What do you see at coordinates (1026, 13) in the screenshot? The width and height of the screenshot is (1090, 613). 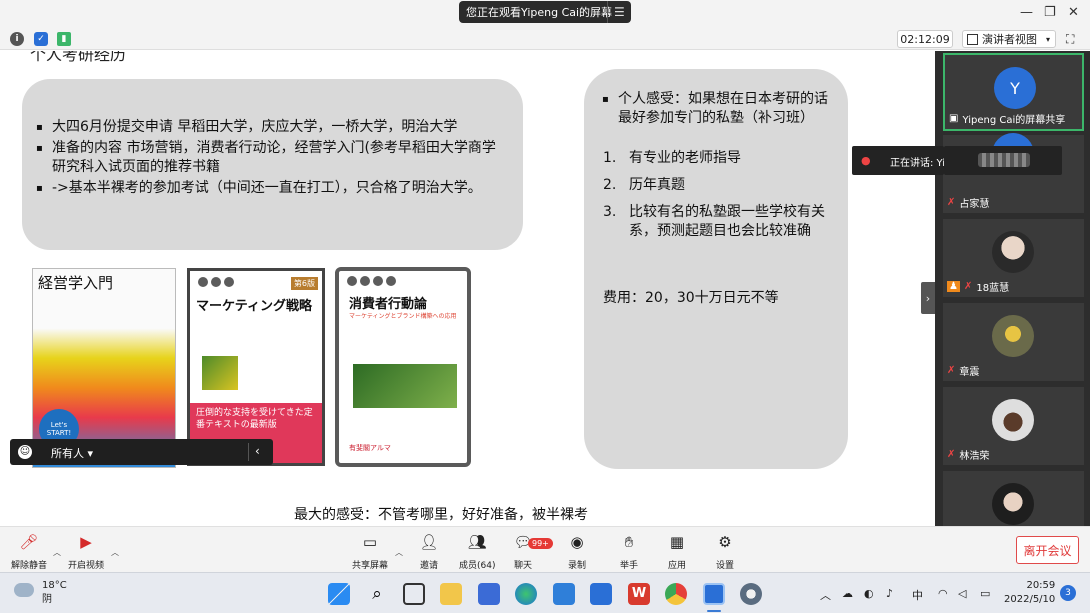 I see `minimize-button: —` at bounding box center [1026, 13].